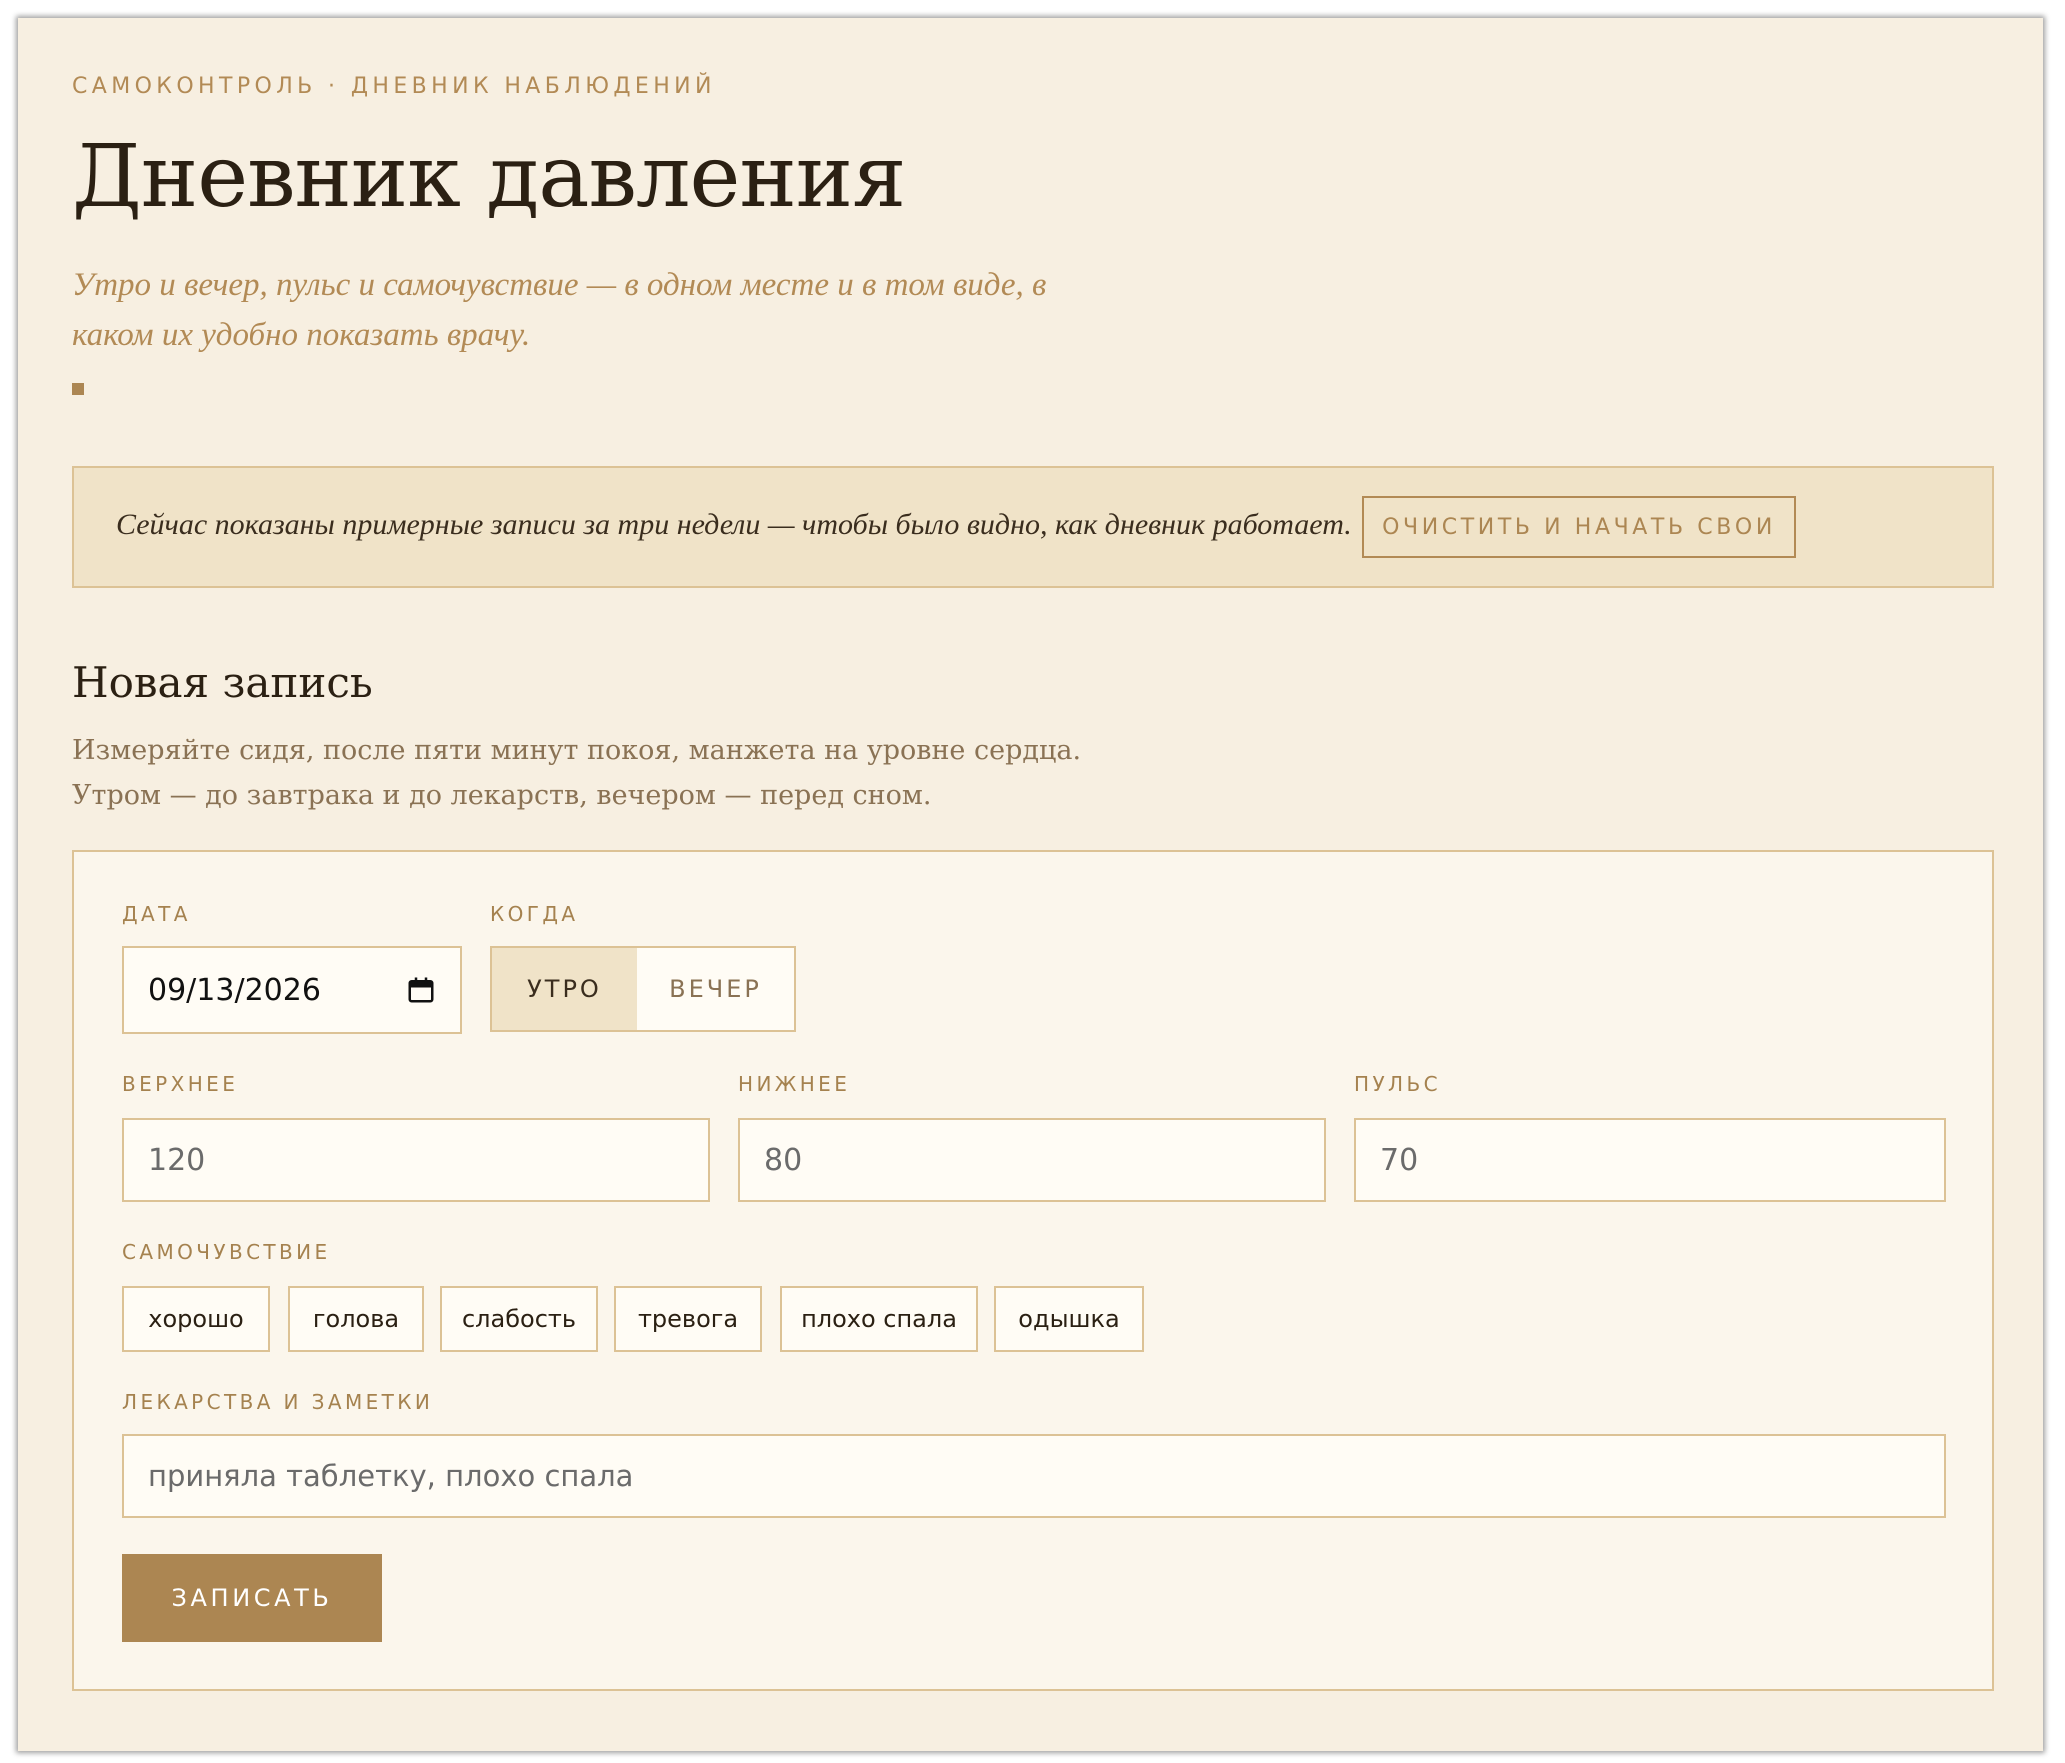 Image resolution: width=2065 pixels, height=1763 pixels. I want to click on time-of-day-toggle: УТРО ВЕЧЕР, so click(643, 989).